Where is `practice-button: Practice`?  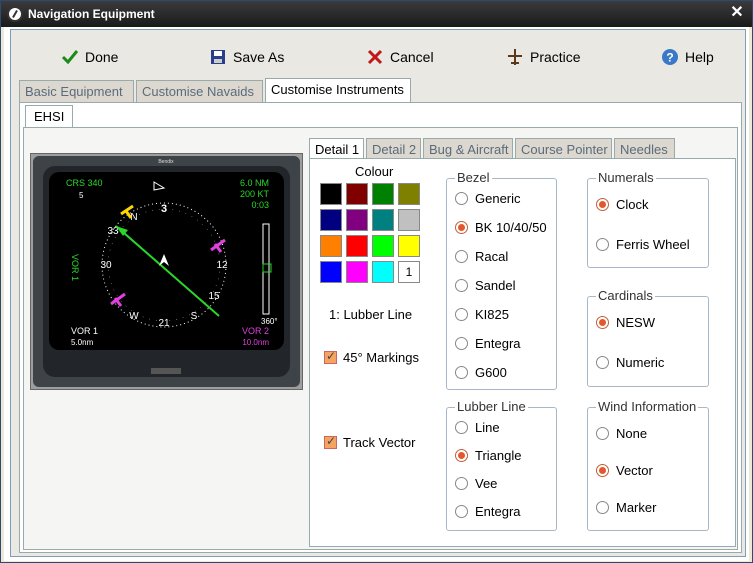 practice-button: Practice is located at coordinates (543, 57).